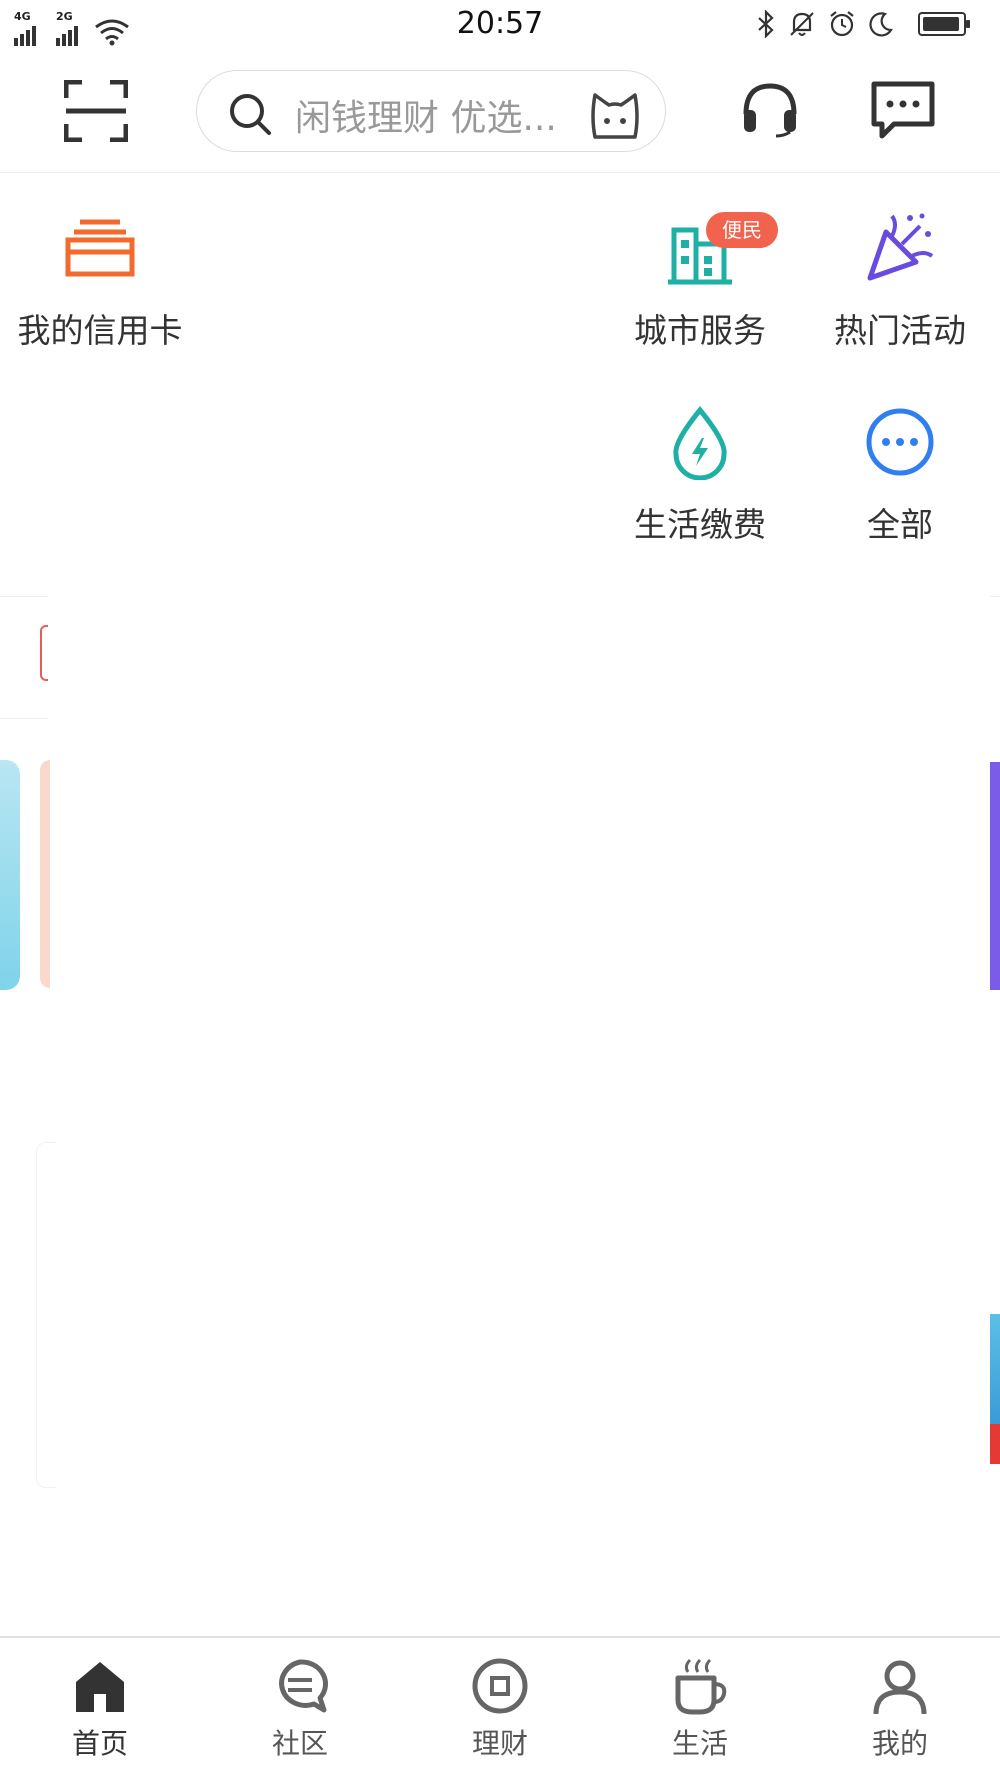 Image resolution: width=1000 pixels, height=1780 pixels. What do you see at coordinates (112, 32) in the screenshot?
I see `wifi-icon` at bounding box center [112, 32].